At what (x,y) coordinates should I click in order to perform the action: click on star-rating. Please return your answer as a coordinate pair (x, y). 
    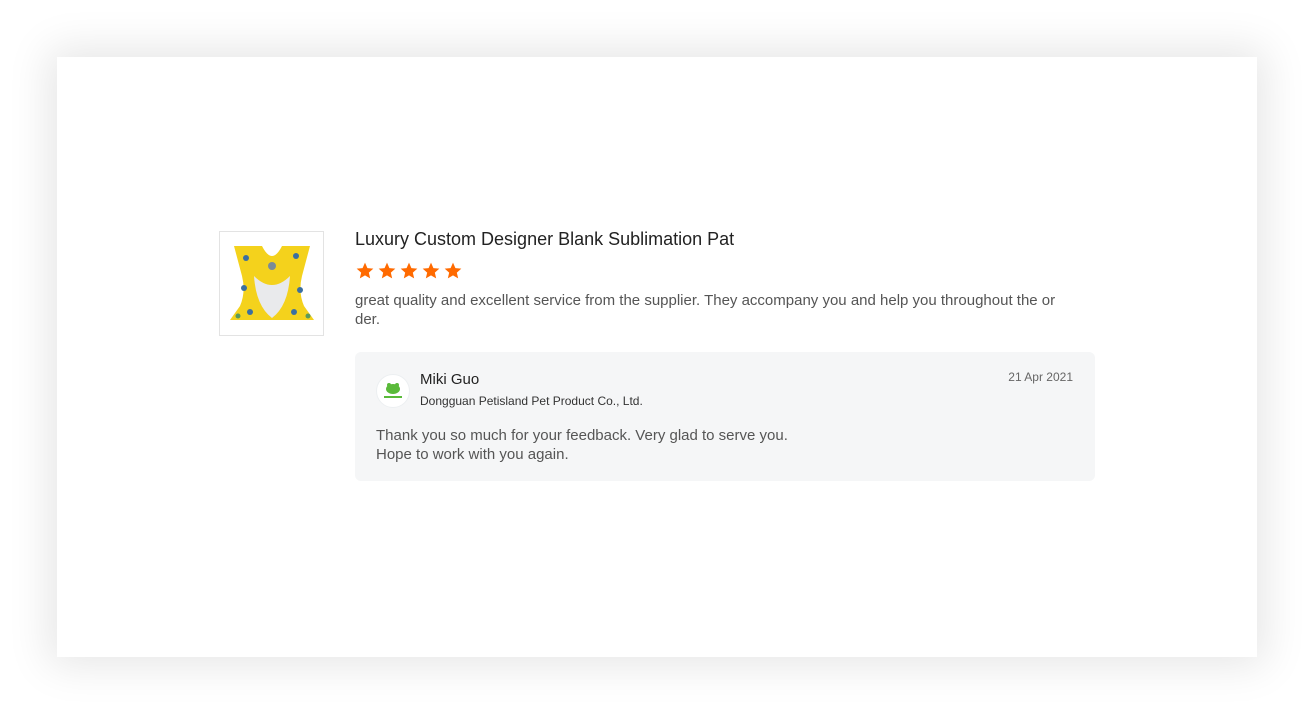
    Looking at the image, I should click on (409, 271).